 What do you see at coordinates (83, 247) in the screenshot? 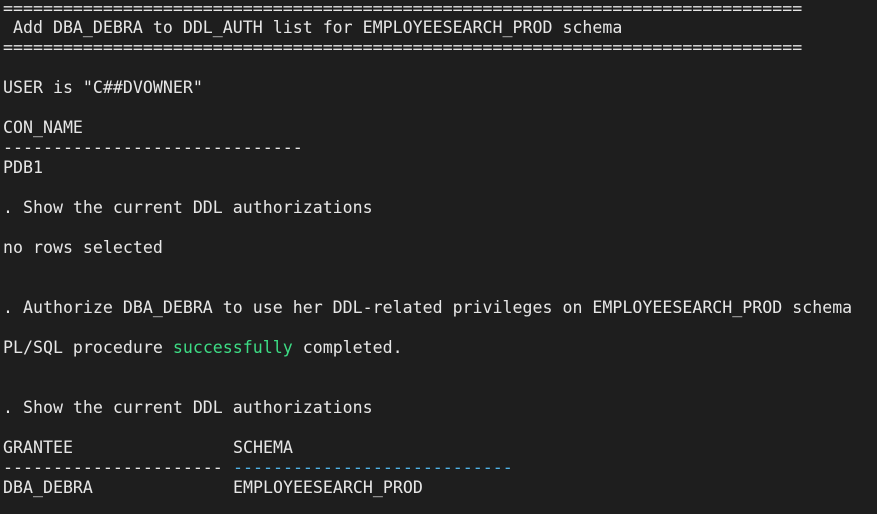
I see `no-rows-line: no rows selected` at bounding box center [83, 247].